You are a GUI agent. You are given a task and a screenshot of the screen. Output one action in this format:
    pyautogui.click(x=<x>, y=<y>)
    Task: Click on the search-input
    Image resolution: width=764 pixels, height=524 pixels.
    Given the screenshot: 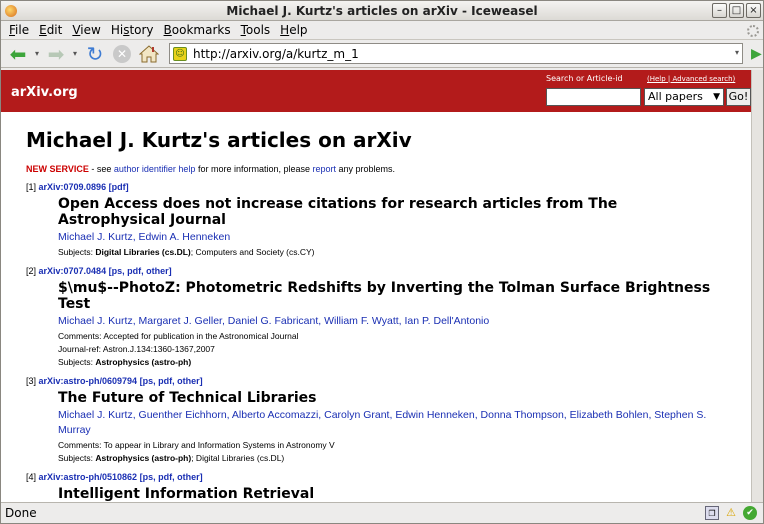 What is the action you would take?
    pyautogui.click(x=593, y=97)
    